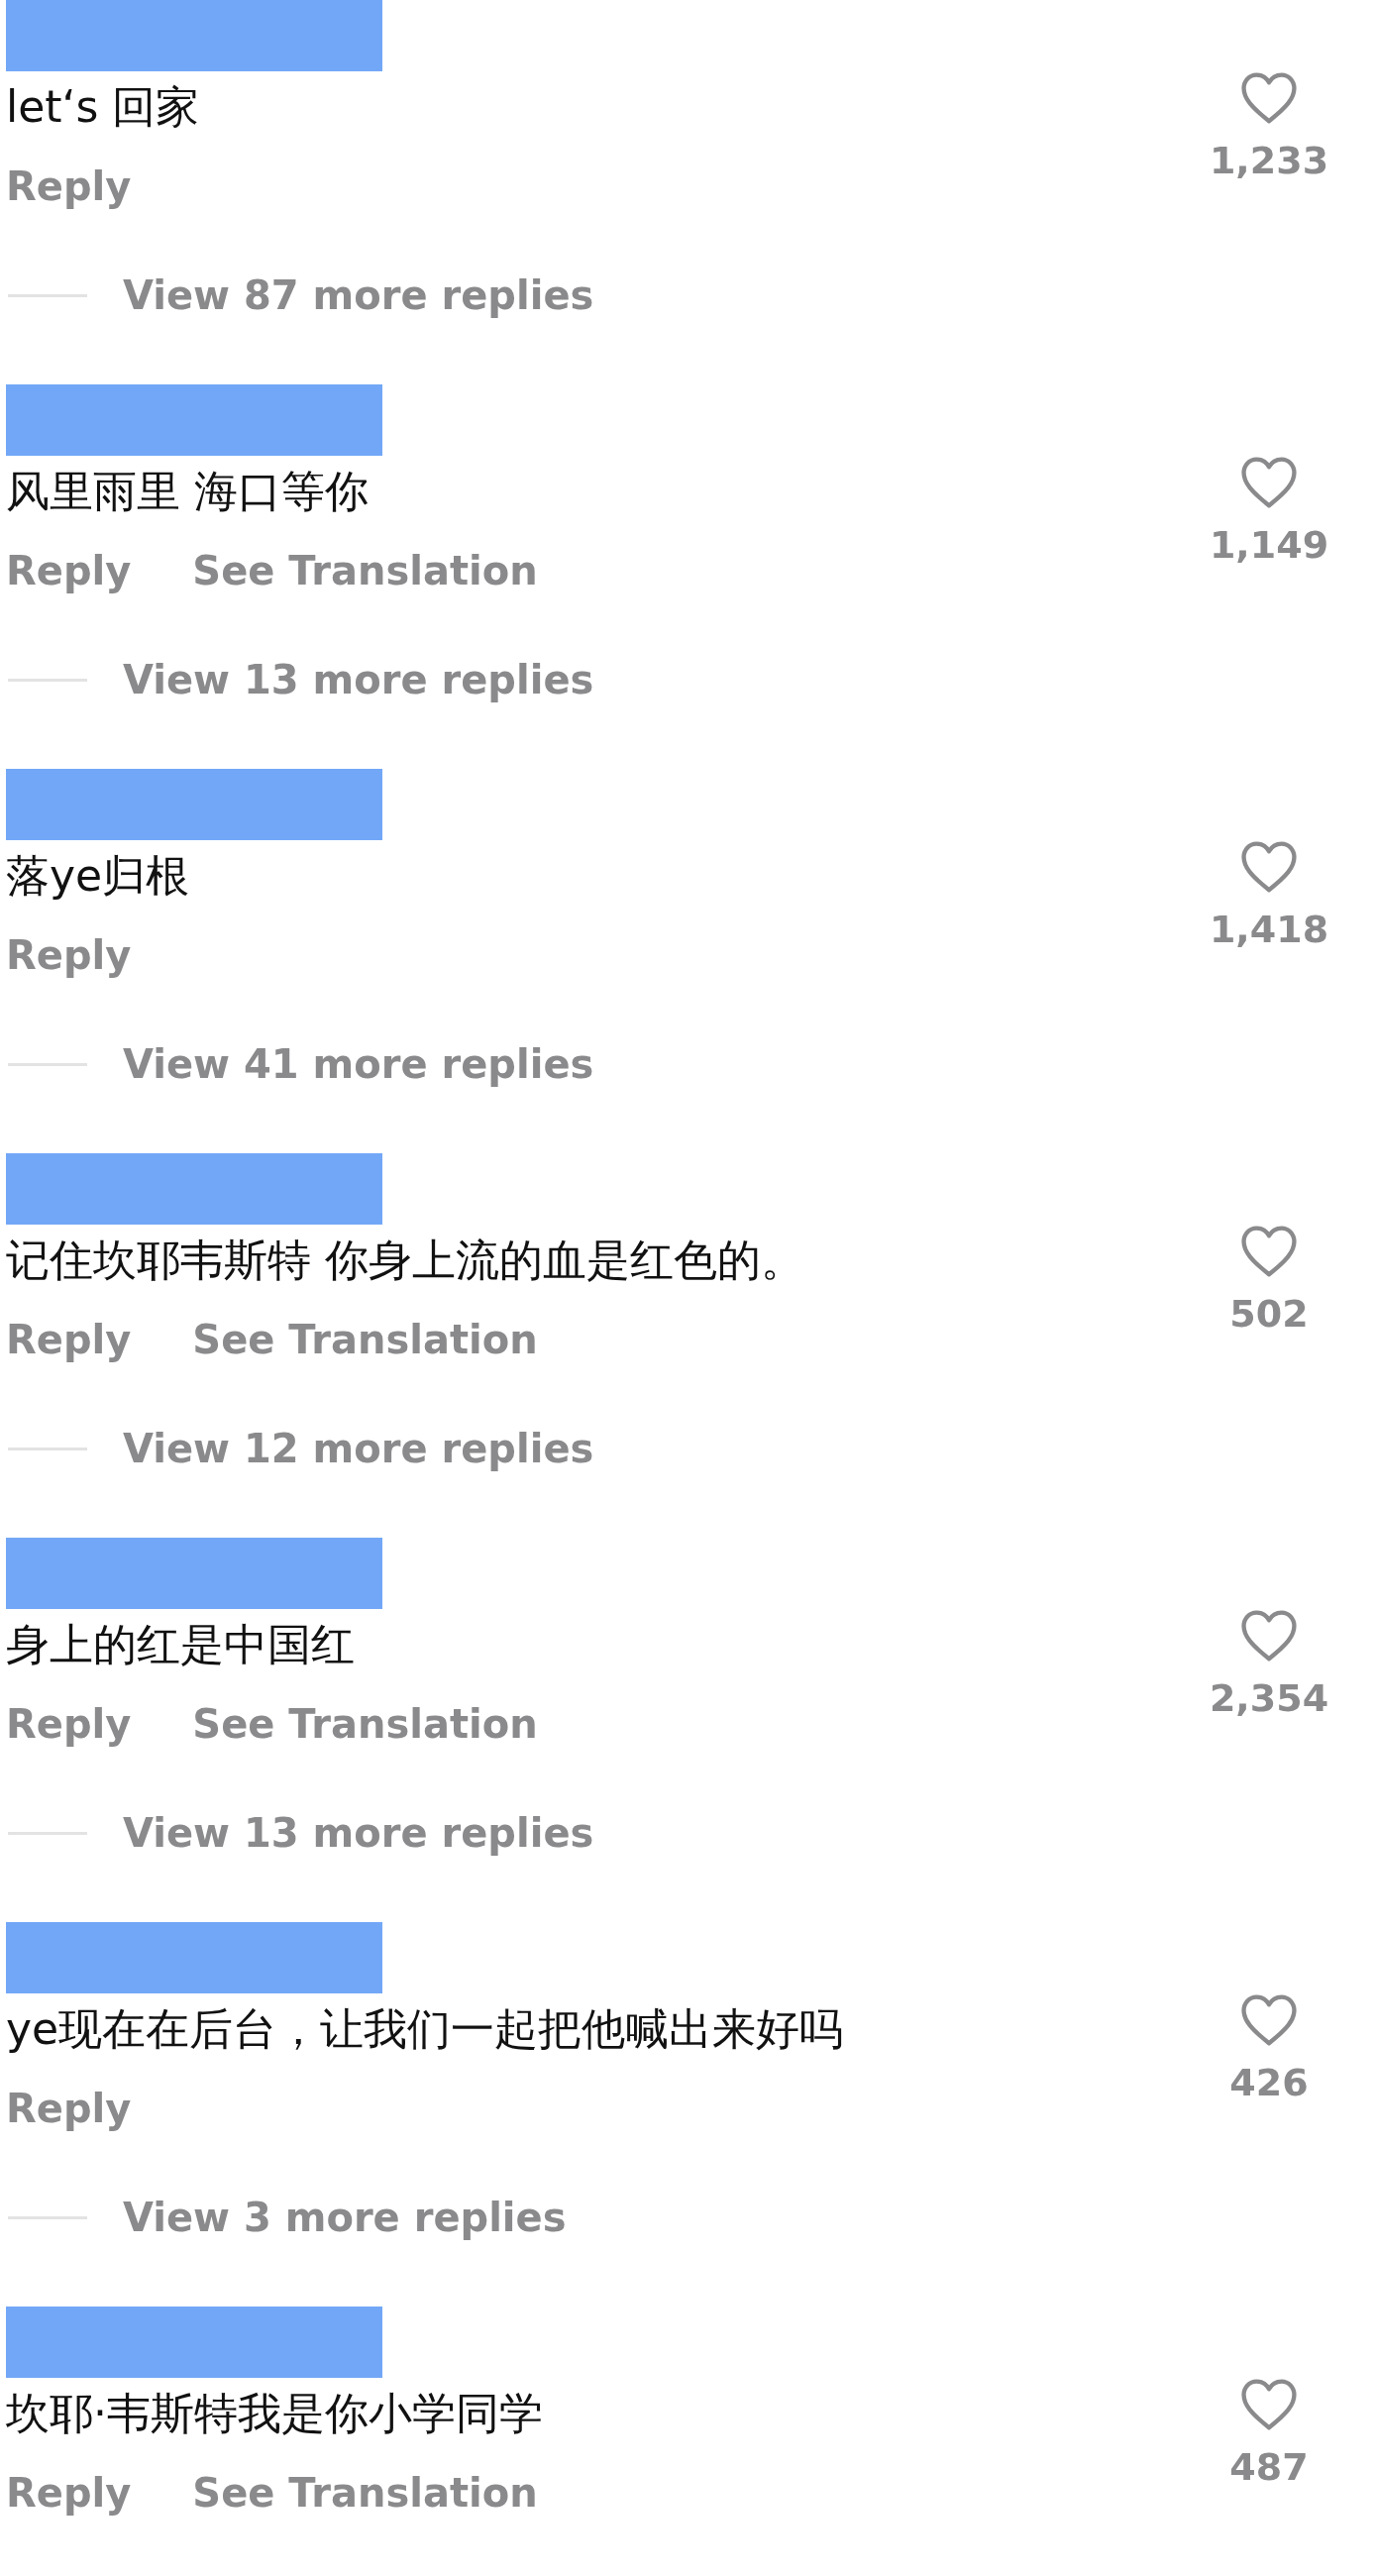 Image resolution: width=1375 pixels, height=2576 pixels. I want to click on comment-text: 坎耶·韦斯特我是你小学同学, so click(274, 2413).